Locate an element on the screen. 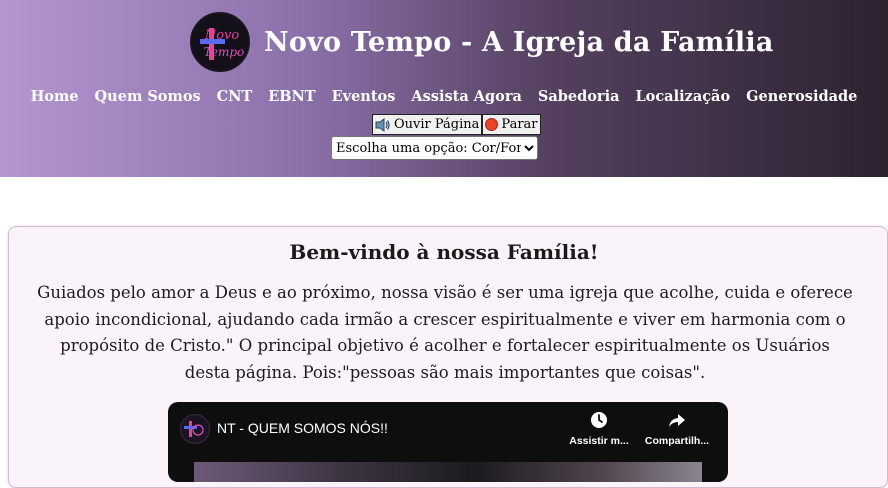 The image size is (888, 488). nav-ebnt: EBNT is located at coordinates (291, 96).